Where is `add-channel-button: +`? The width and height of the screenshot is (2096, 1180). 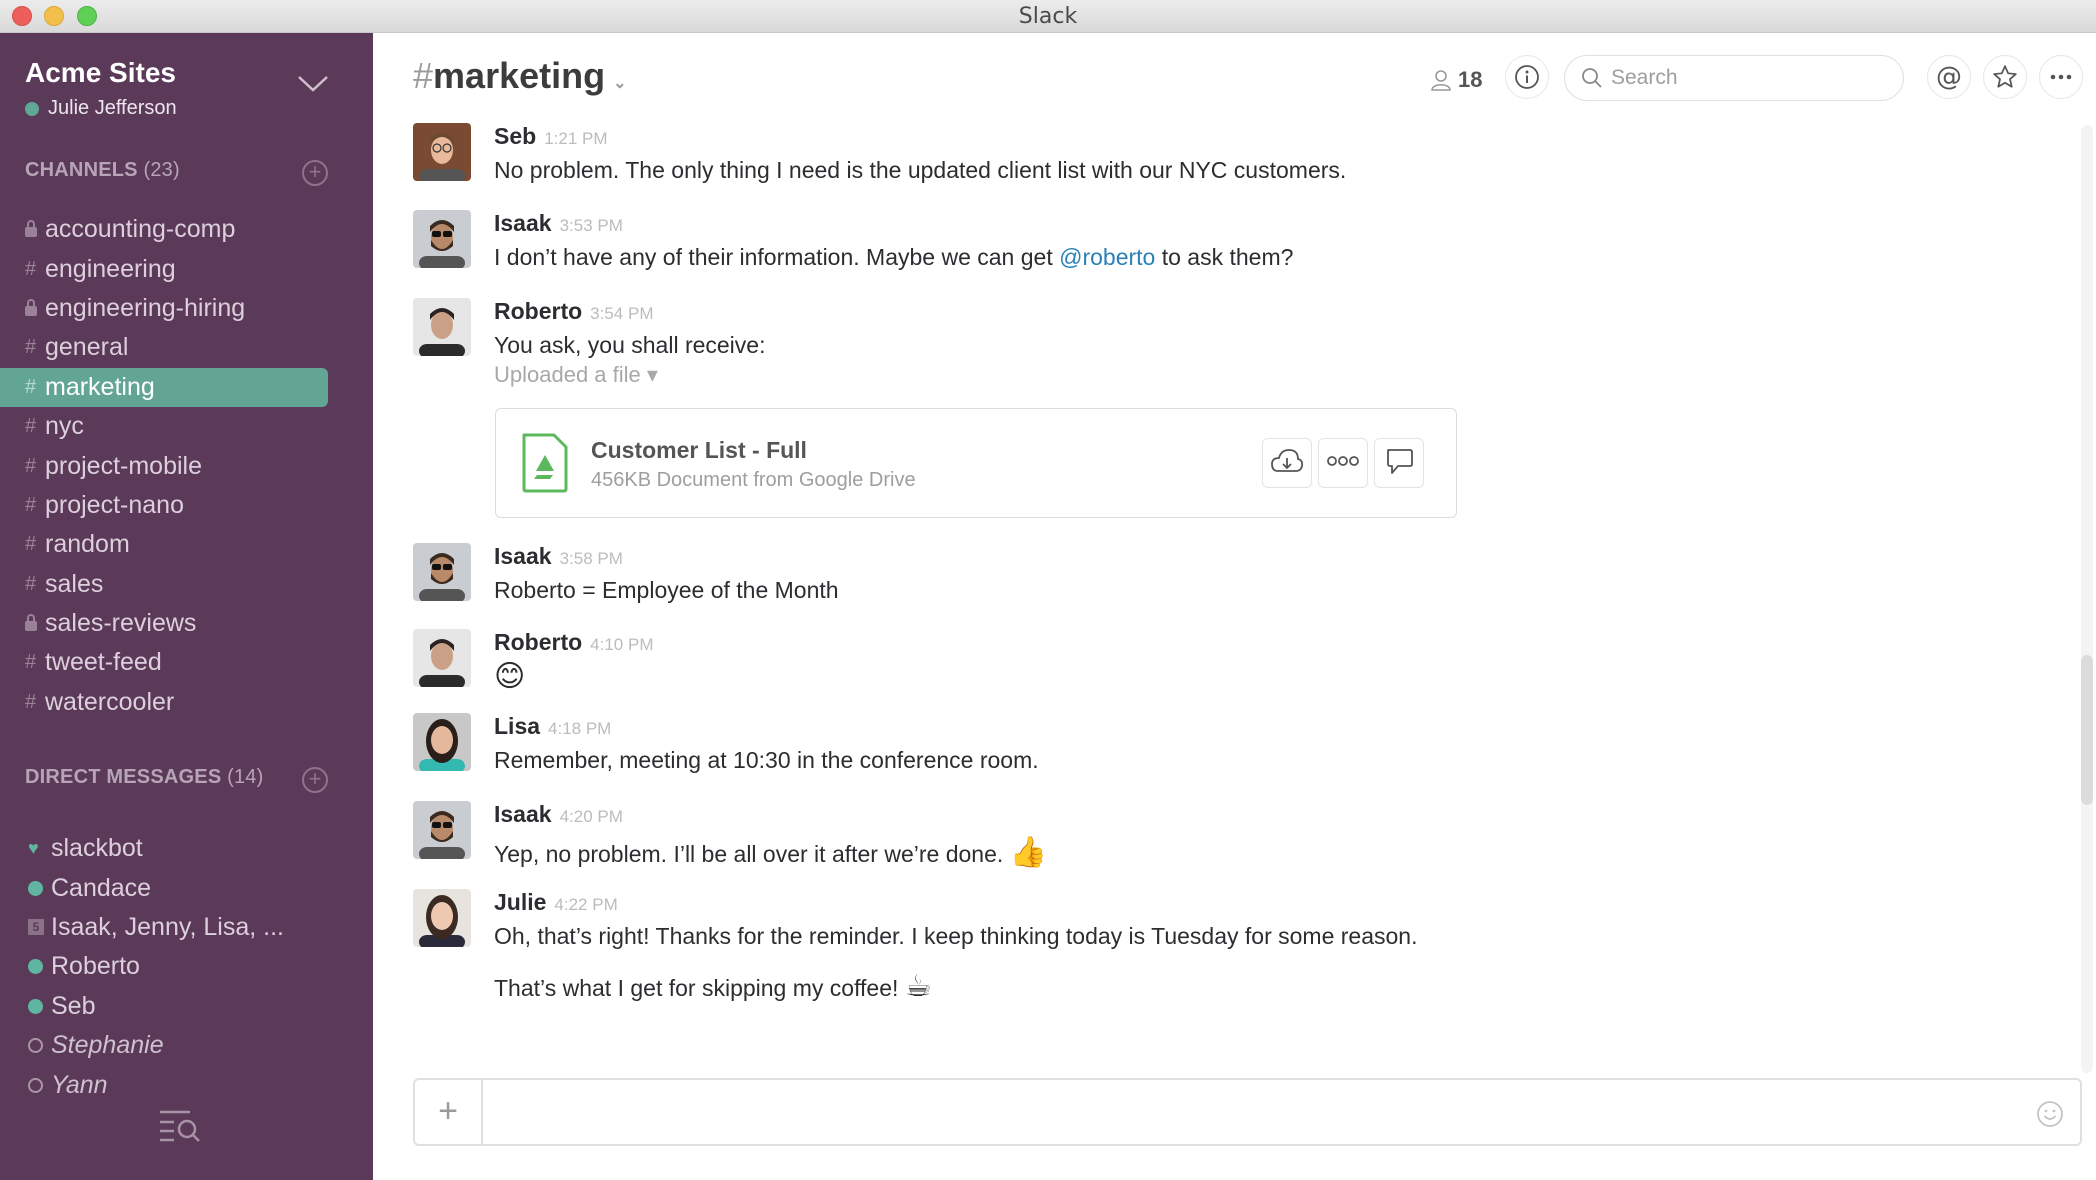 add-channel-button: + is located at coordinates (315, 173).